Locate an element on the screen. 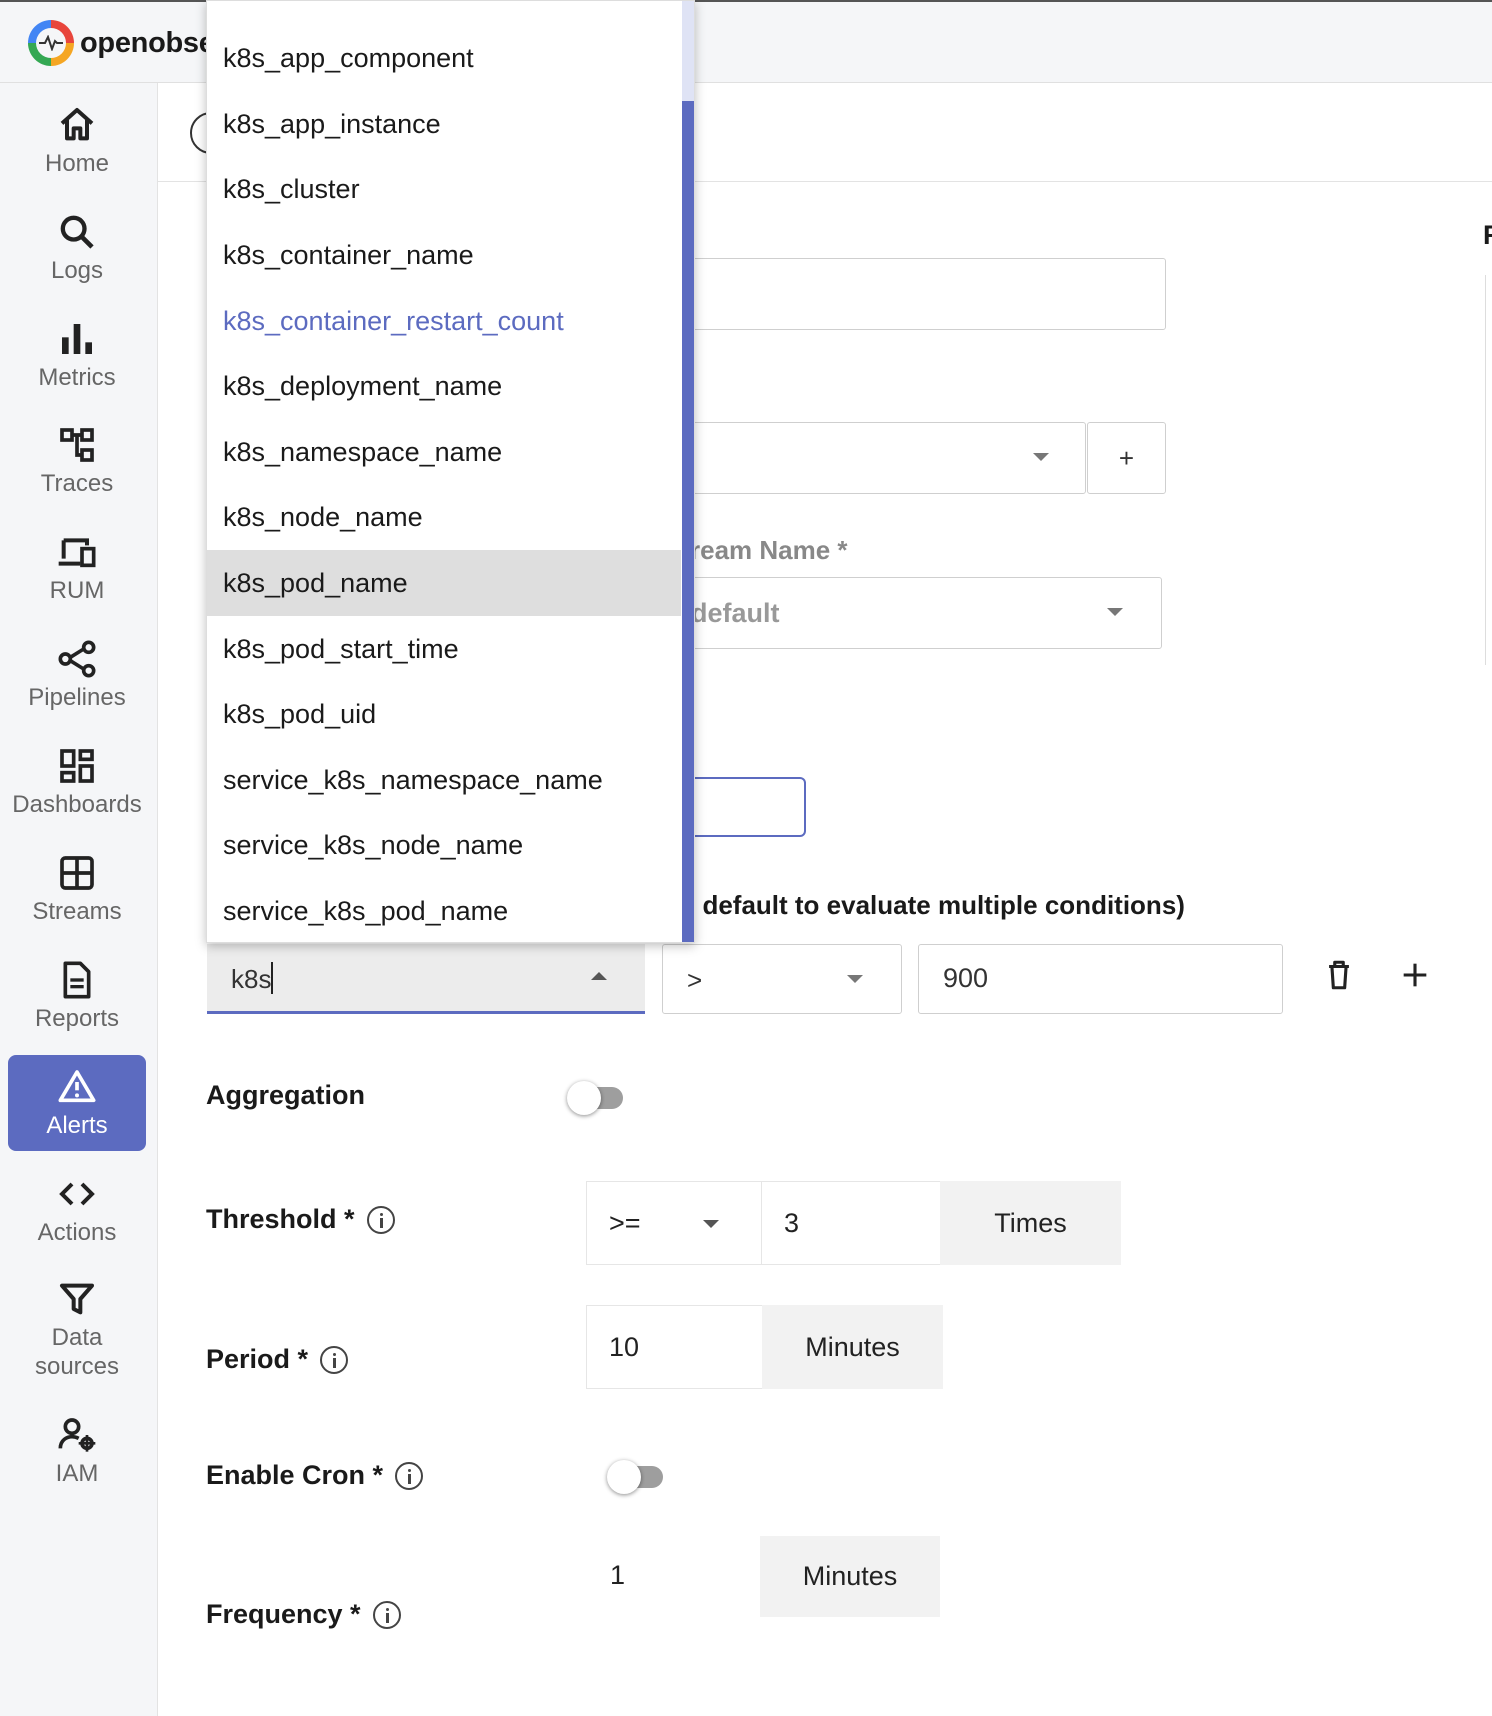  dropdown-option: service_k8s_namespace_name is located at coordinates (444, 780).